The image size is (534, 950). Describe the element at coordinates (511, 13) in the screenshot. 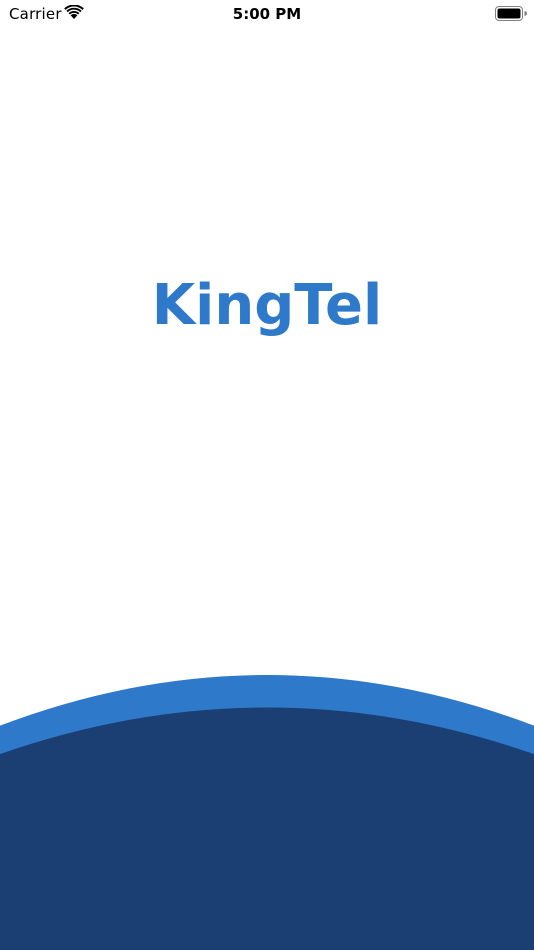

I see `battery-icon` at that location.